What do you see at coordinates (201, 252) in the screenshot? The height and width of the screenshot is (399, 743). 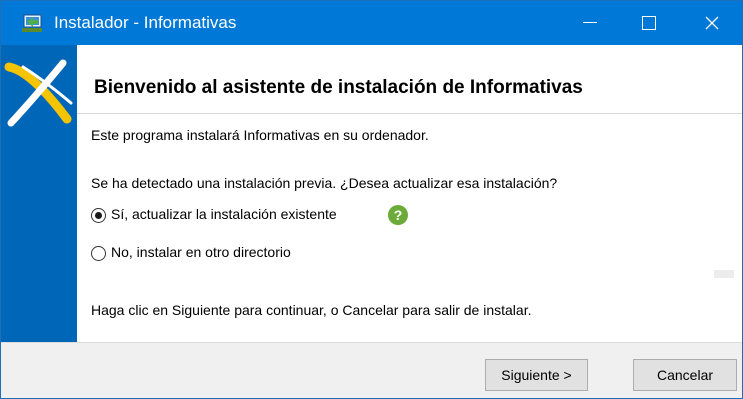 I see `radio-label-new-directory: No, instalar en otro directorio` at bounding box center [201, 252].